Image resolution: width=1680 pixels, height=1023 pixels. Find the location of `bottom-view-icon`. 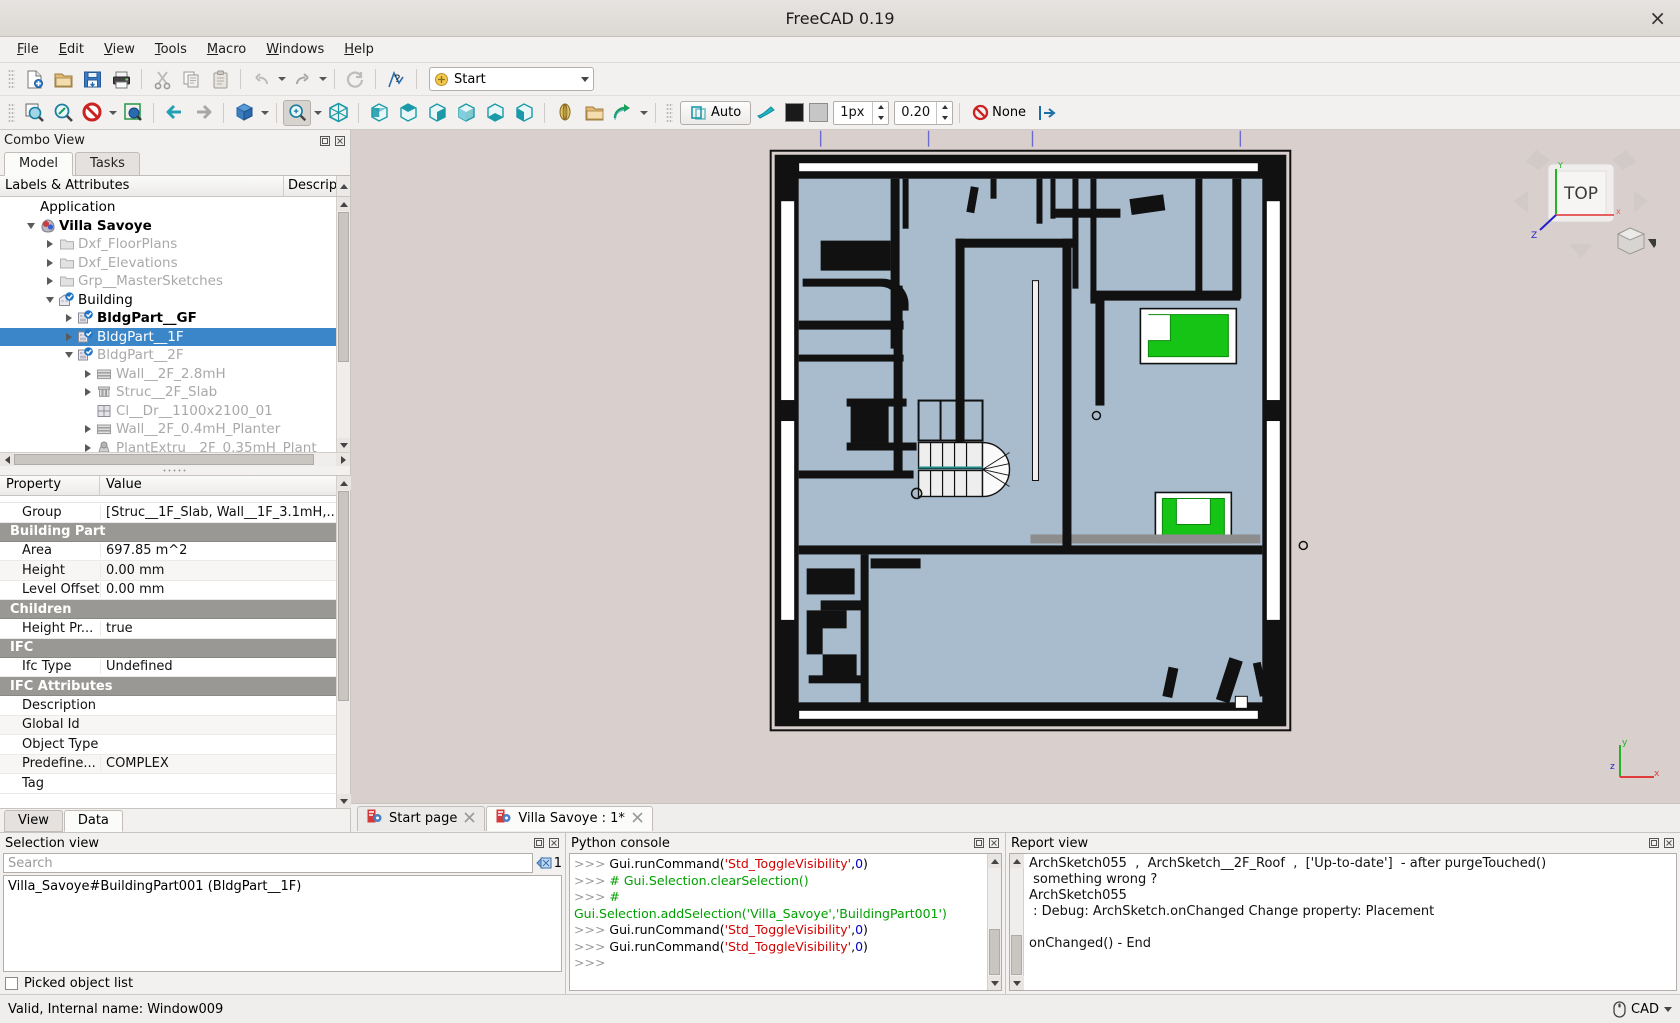

bottom-view-icon is located at coordinates (495, 113).